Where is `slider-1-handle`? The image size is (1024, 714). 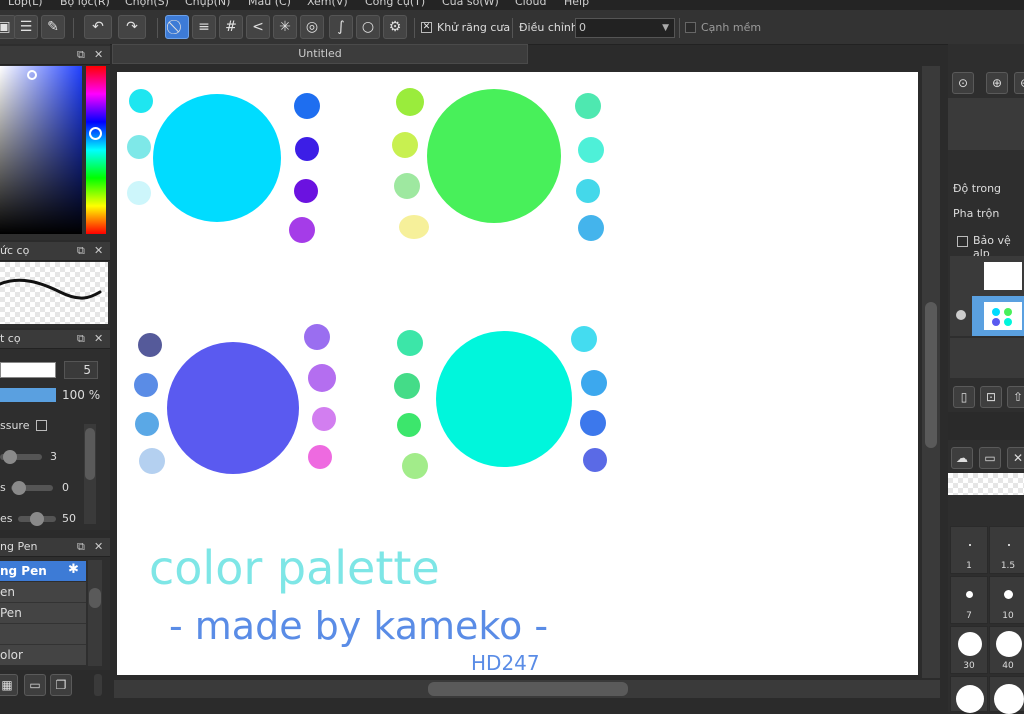
slider-1-handle is located at coordinates (10, 457).